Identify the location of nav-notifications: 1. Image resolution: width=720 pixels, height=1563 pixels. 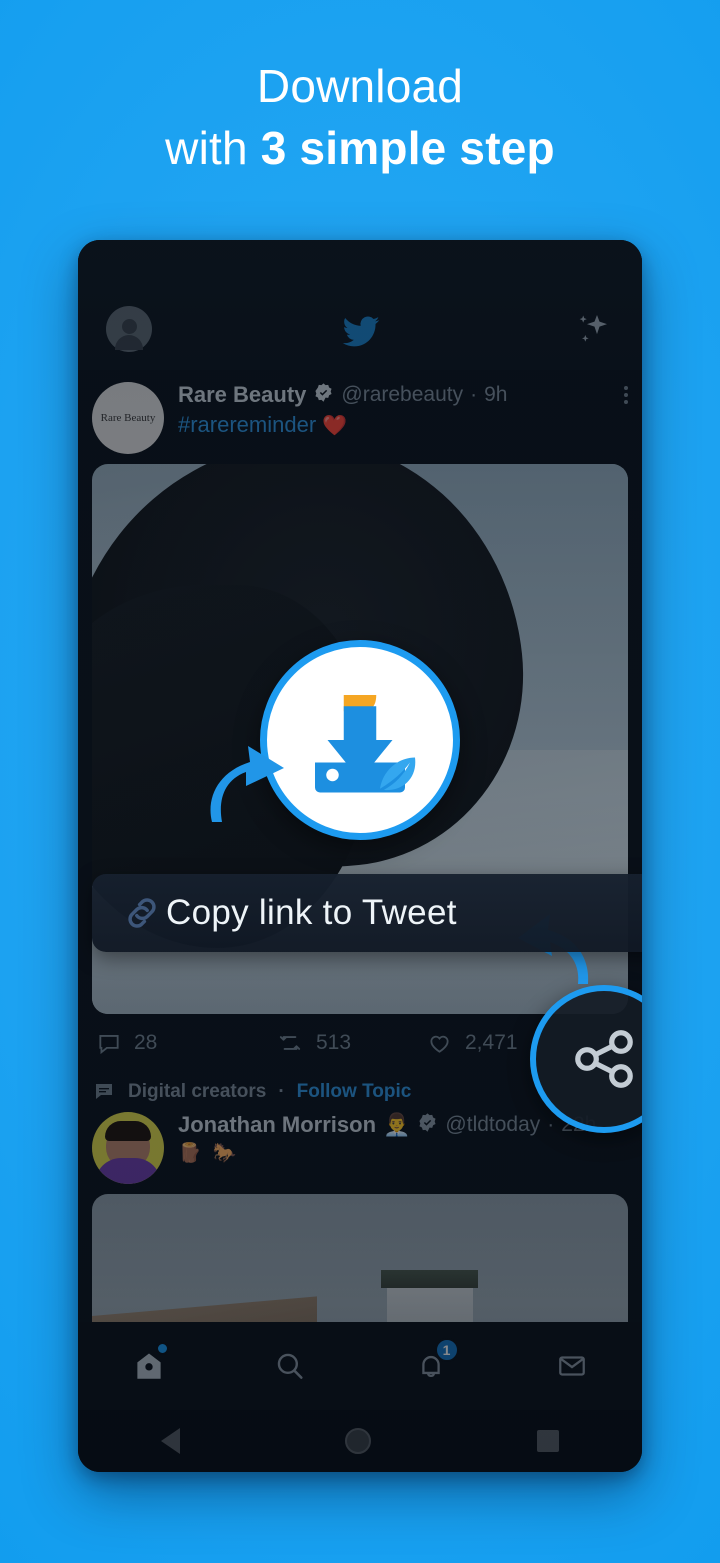
(431, 1365).